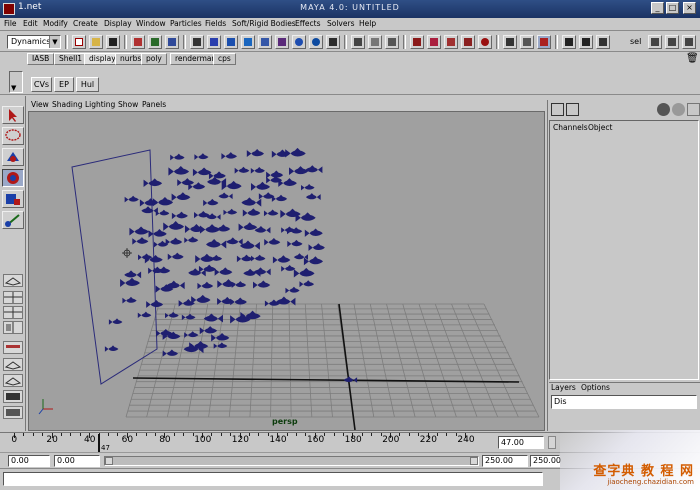 The height and width of the screenshot is (490, 700). I want to click on select-by-curve-icon, so click(451, 42).